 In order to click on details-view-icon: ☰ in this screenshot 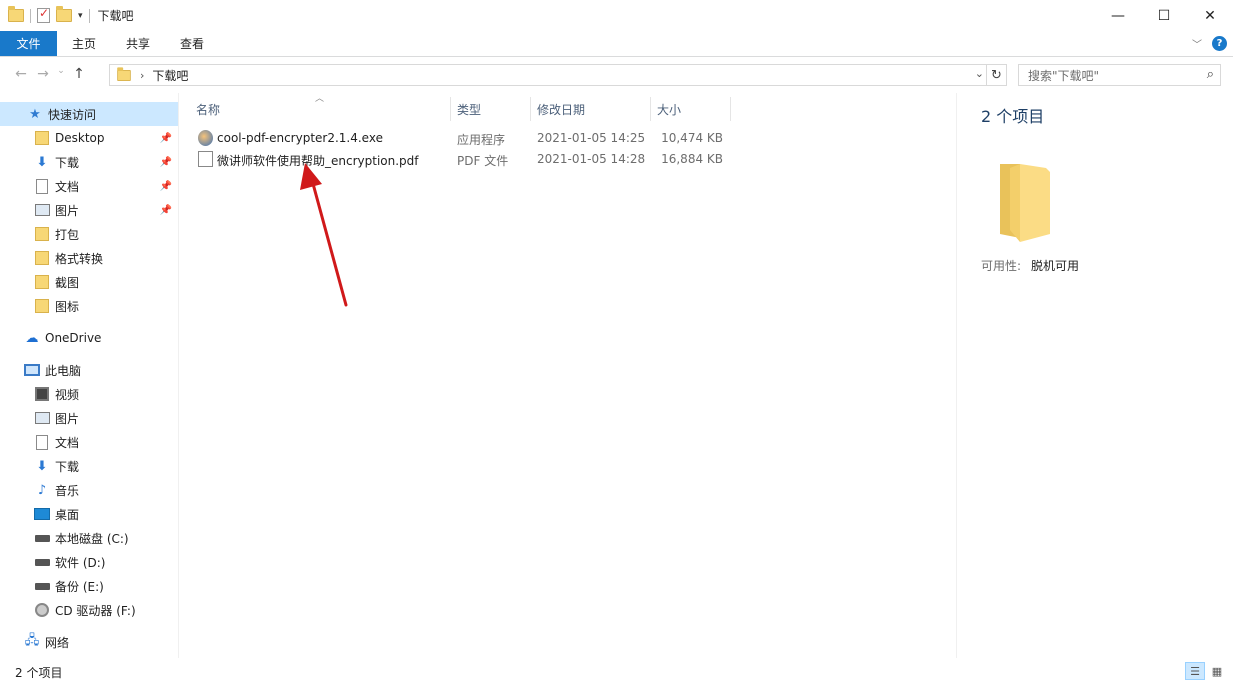, I will do `click(1195, 671)`.